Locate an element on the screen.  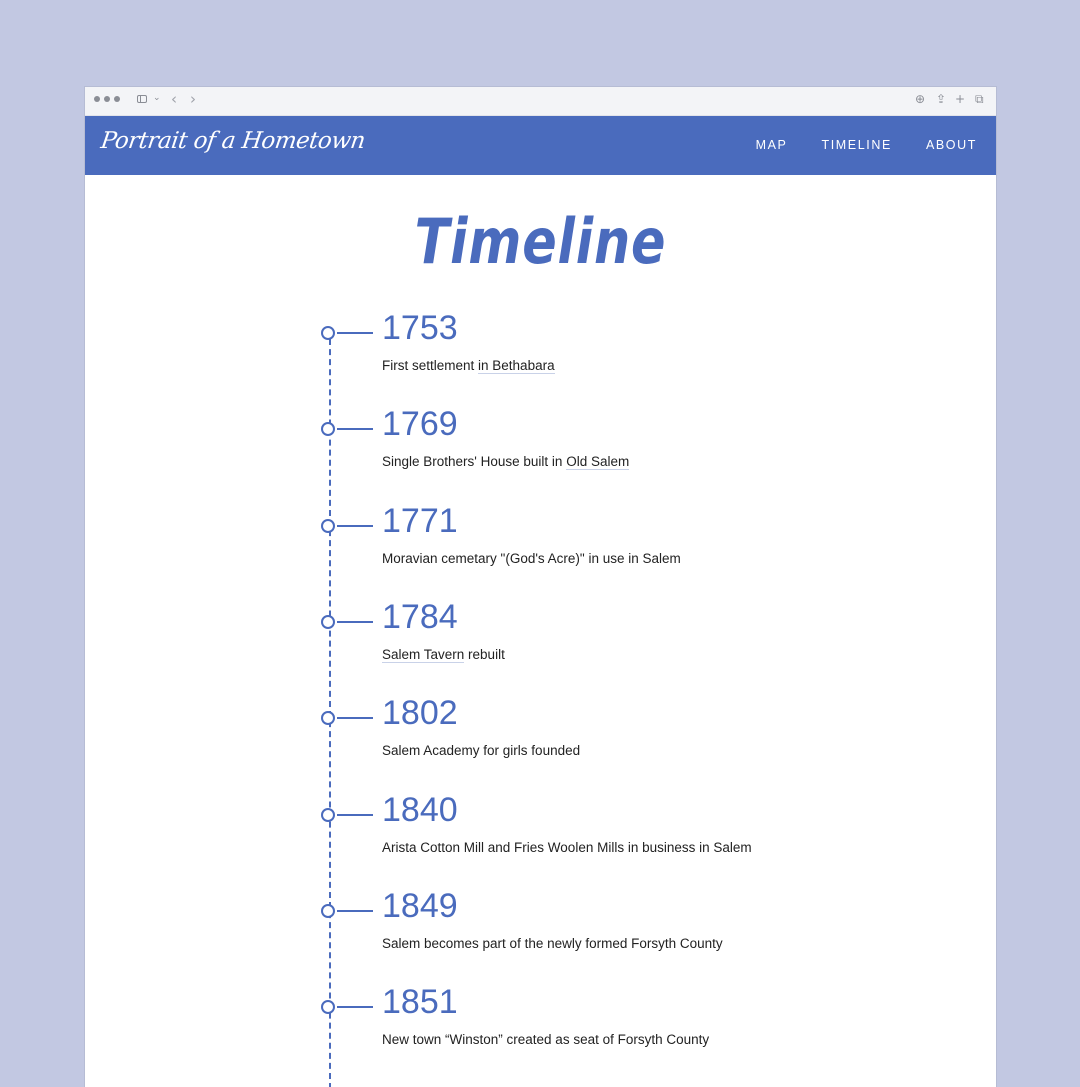
timeline-year: 1769 is located at coordinates (420, 424).